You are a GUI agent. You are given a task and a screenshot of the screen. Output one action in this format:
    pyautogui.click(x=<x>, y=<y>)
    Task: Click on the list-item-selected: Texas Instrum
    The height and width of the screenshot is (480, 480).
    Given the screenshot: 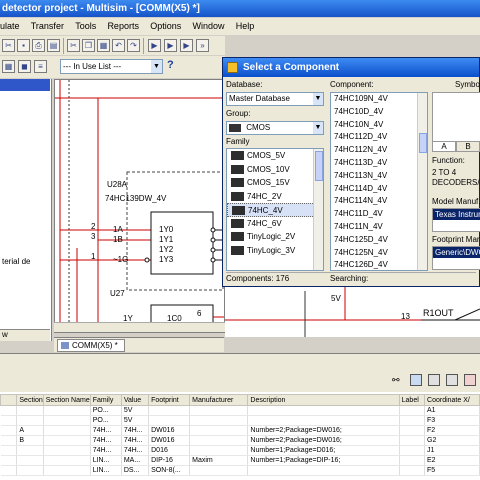 What is the action you would take?
    pyautogui.click(x=456, y=214)
    